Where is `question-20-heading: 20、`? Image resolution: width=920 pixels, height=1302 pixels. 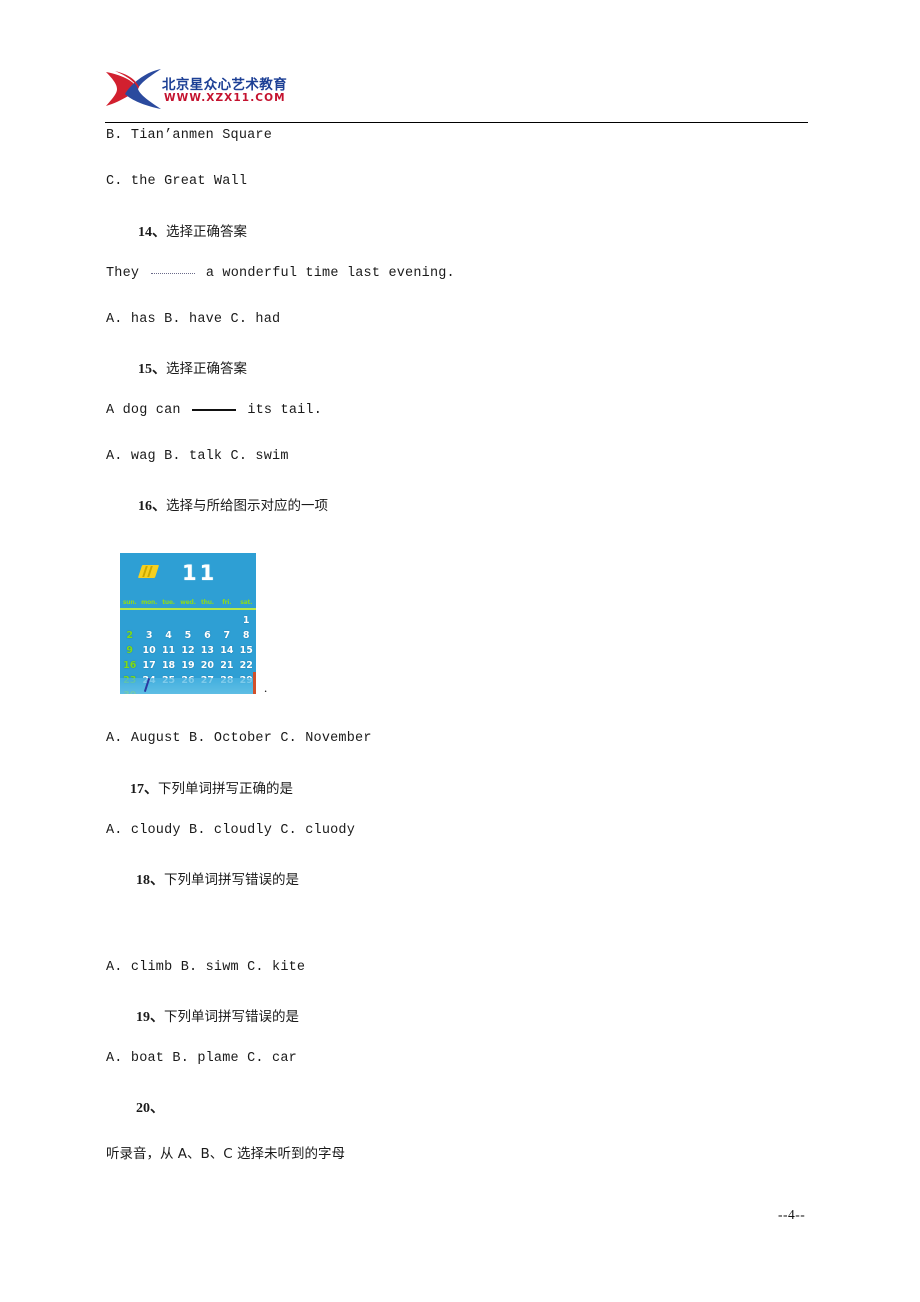
question-20-heading: 20、 is located at coordinates (150, 1107).